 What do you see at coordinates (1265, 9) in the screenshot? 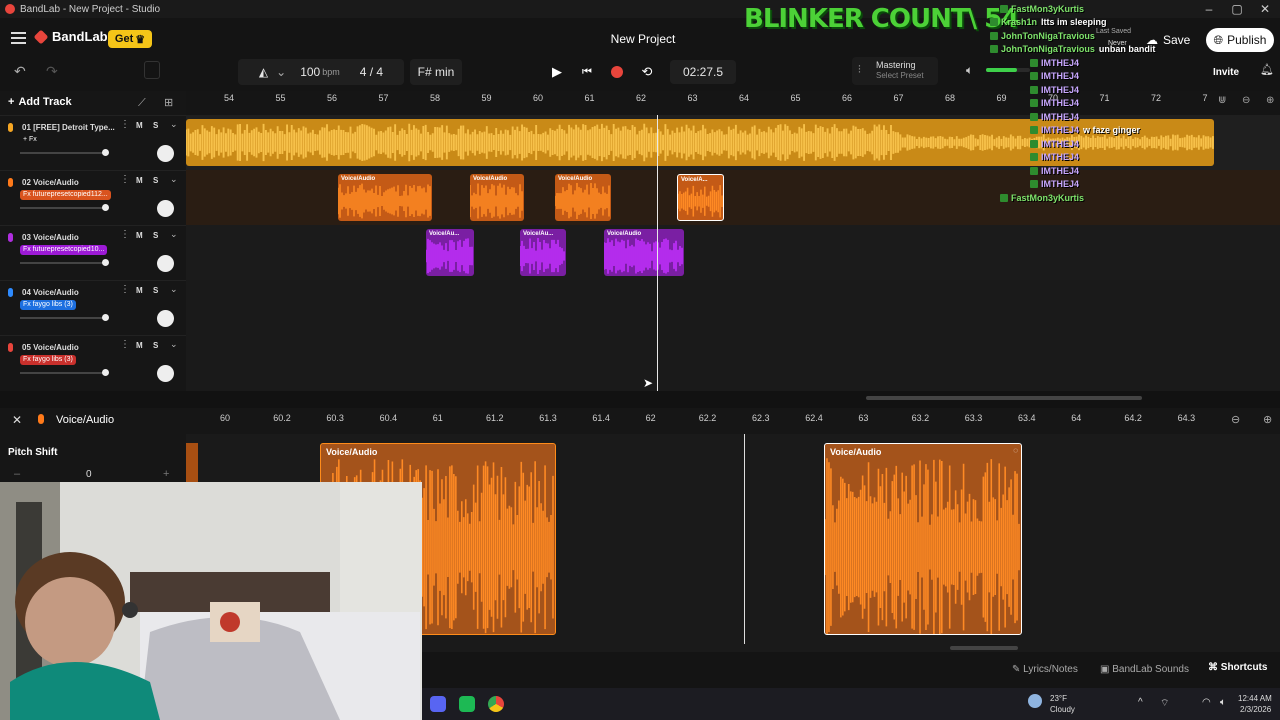
I see `close-window-button: ✕` at bounding box center [1265, 9].